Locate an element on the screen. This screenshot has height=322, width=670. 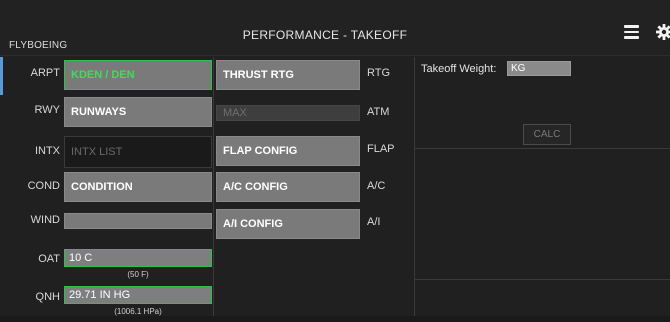
thrust-rating-button: THRUST RTG is located at coordinates (288, 75).